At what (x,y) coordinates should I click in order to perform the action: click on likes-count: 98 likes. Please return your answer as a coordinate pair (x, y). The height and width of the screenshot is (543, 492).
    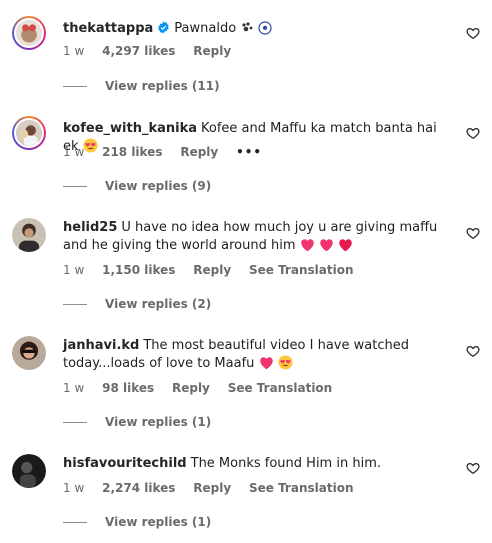
    Looking at the image, I should click on (128, 388).